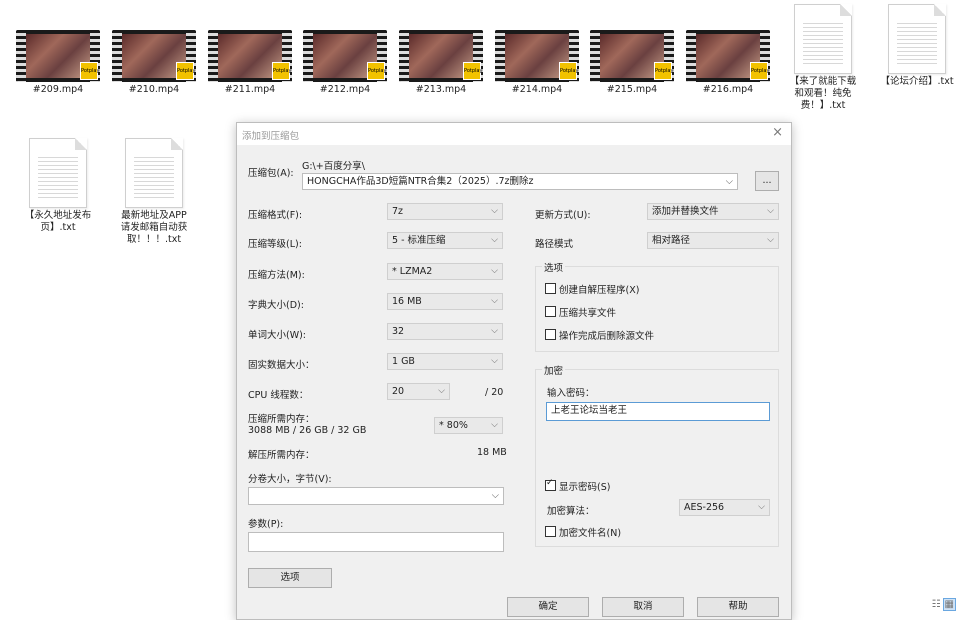  What do you see at coordinates (407, 301) in the screenshot?
I see `dict-value: 16 MB` at bounding box center [407, 301].